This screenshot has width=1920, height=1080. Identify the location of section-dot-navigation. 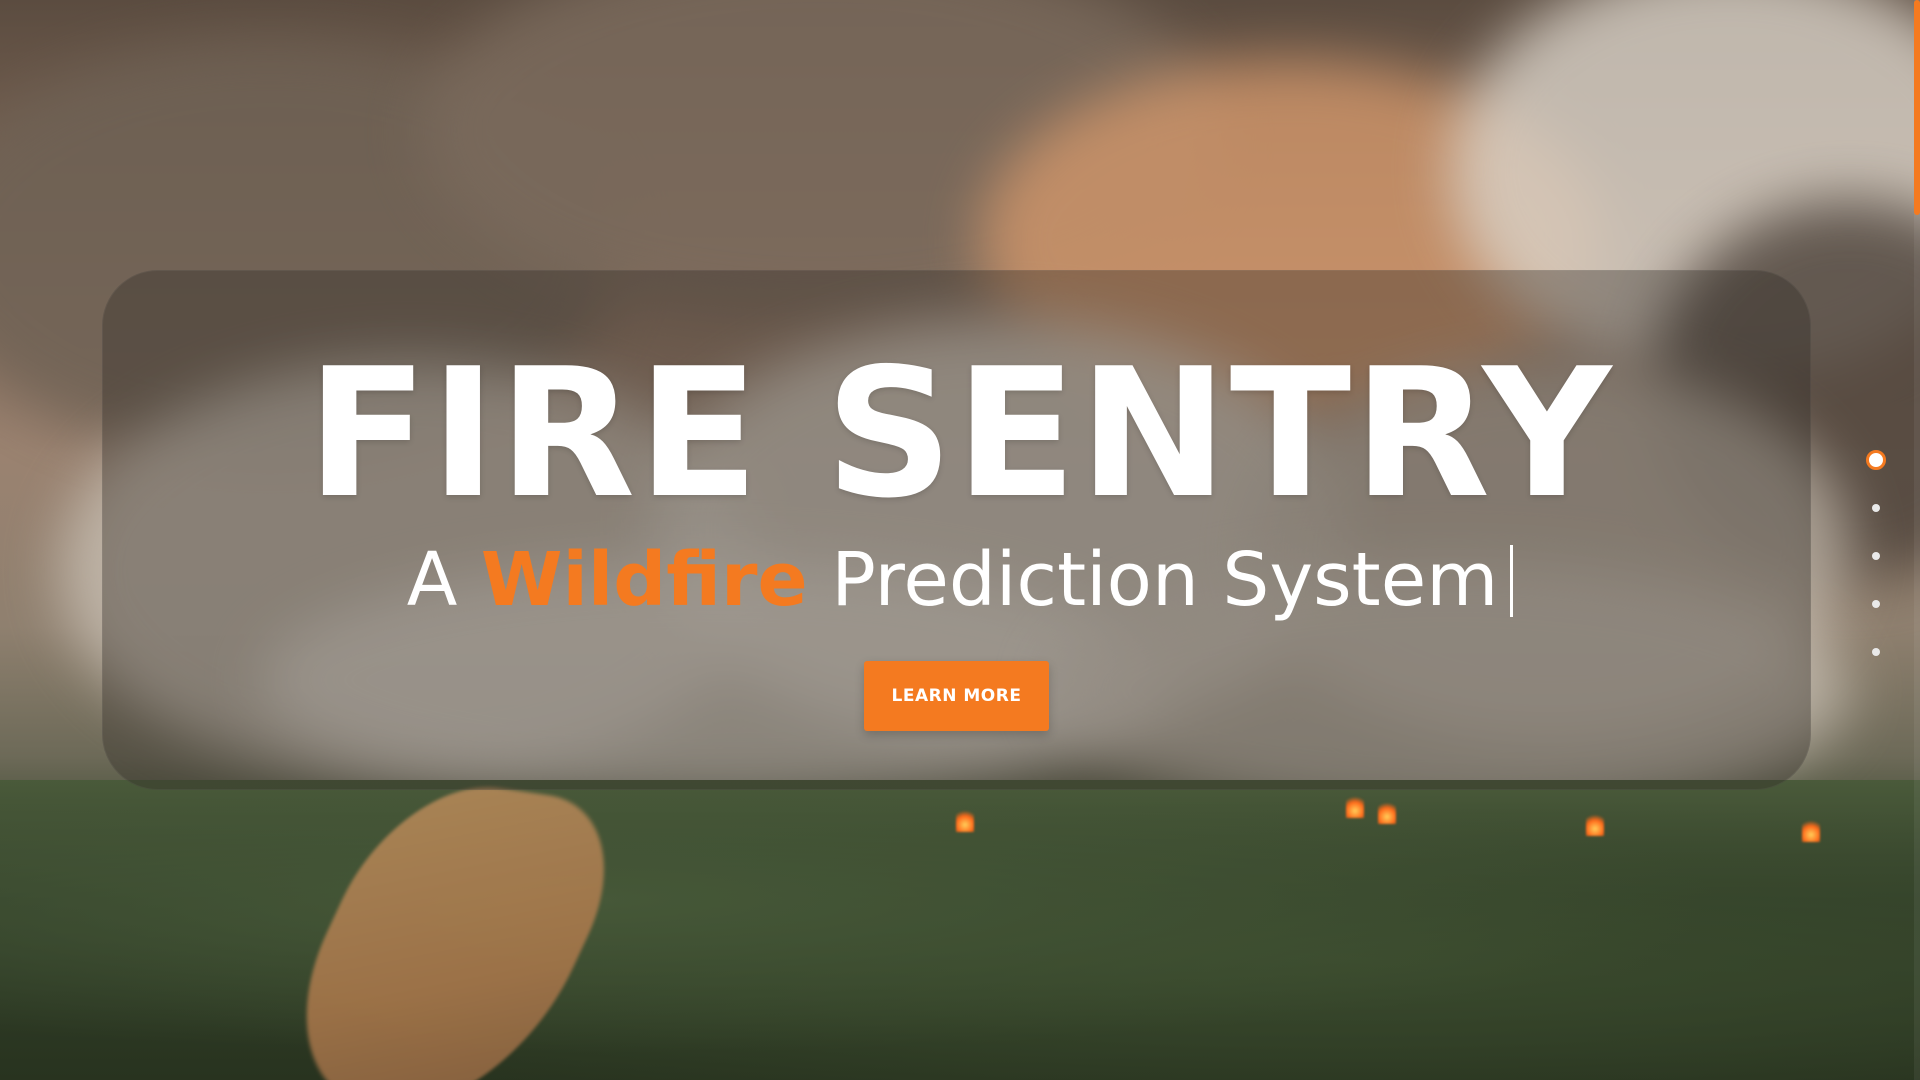
(1876, 568).